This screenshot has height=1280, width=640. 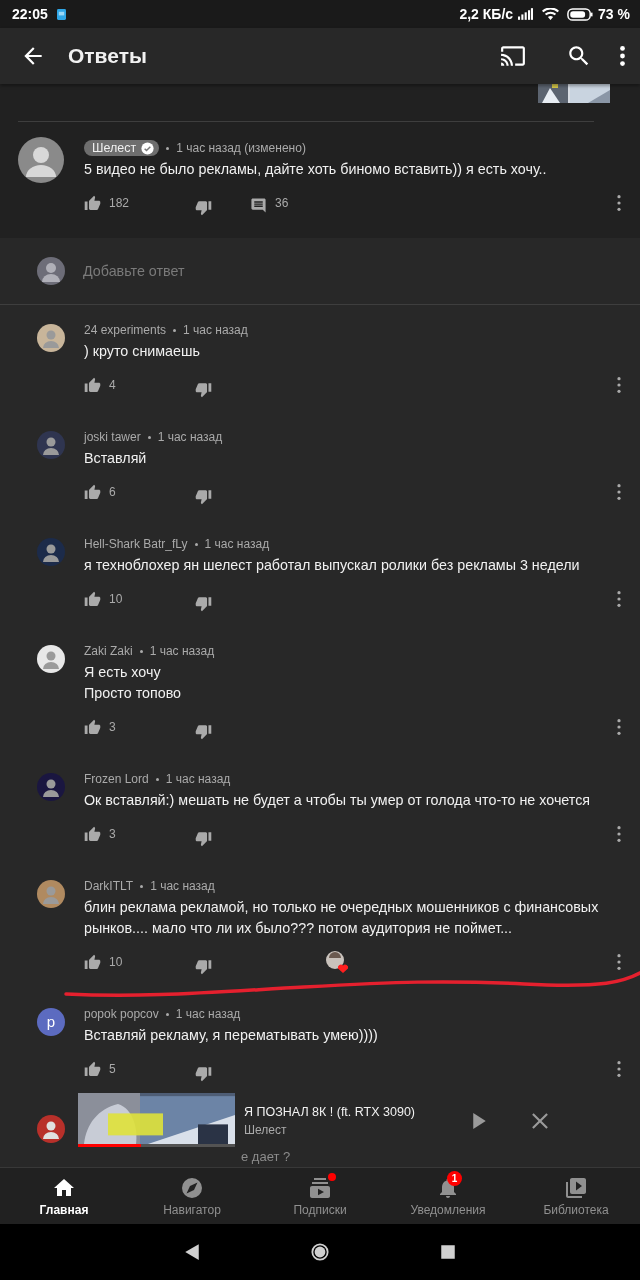 What do you see at coordinates (551, 14) in the screenshot?
I see `wifi-icon` at bounding box center [551, 14].